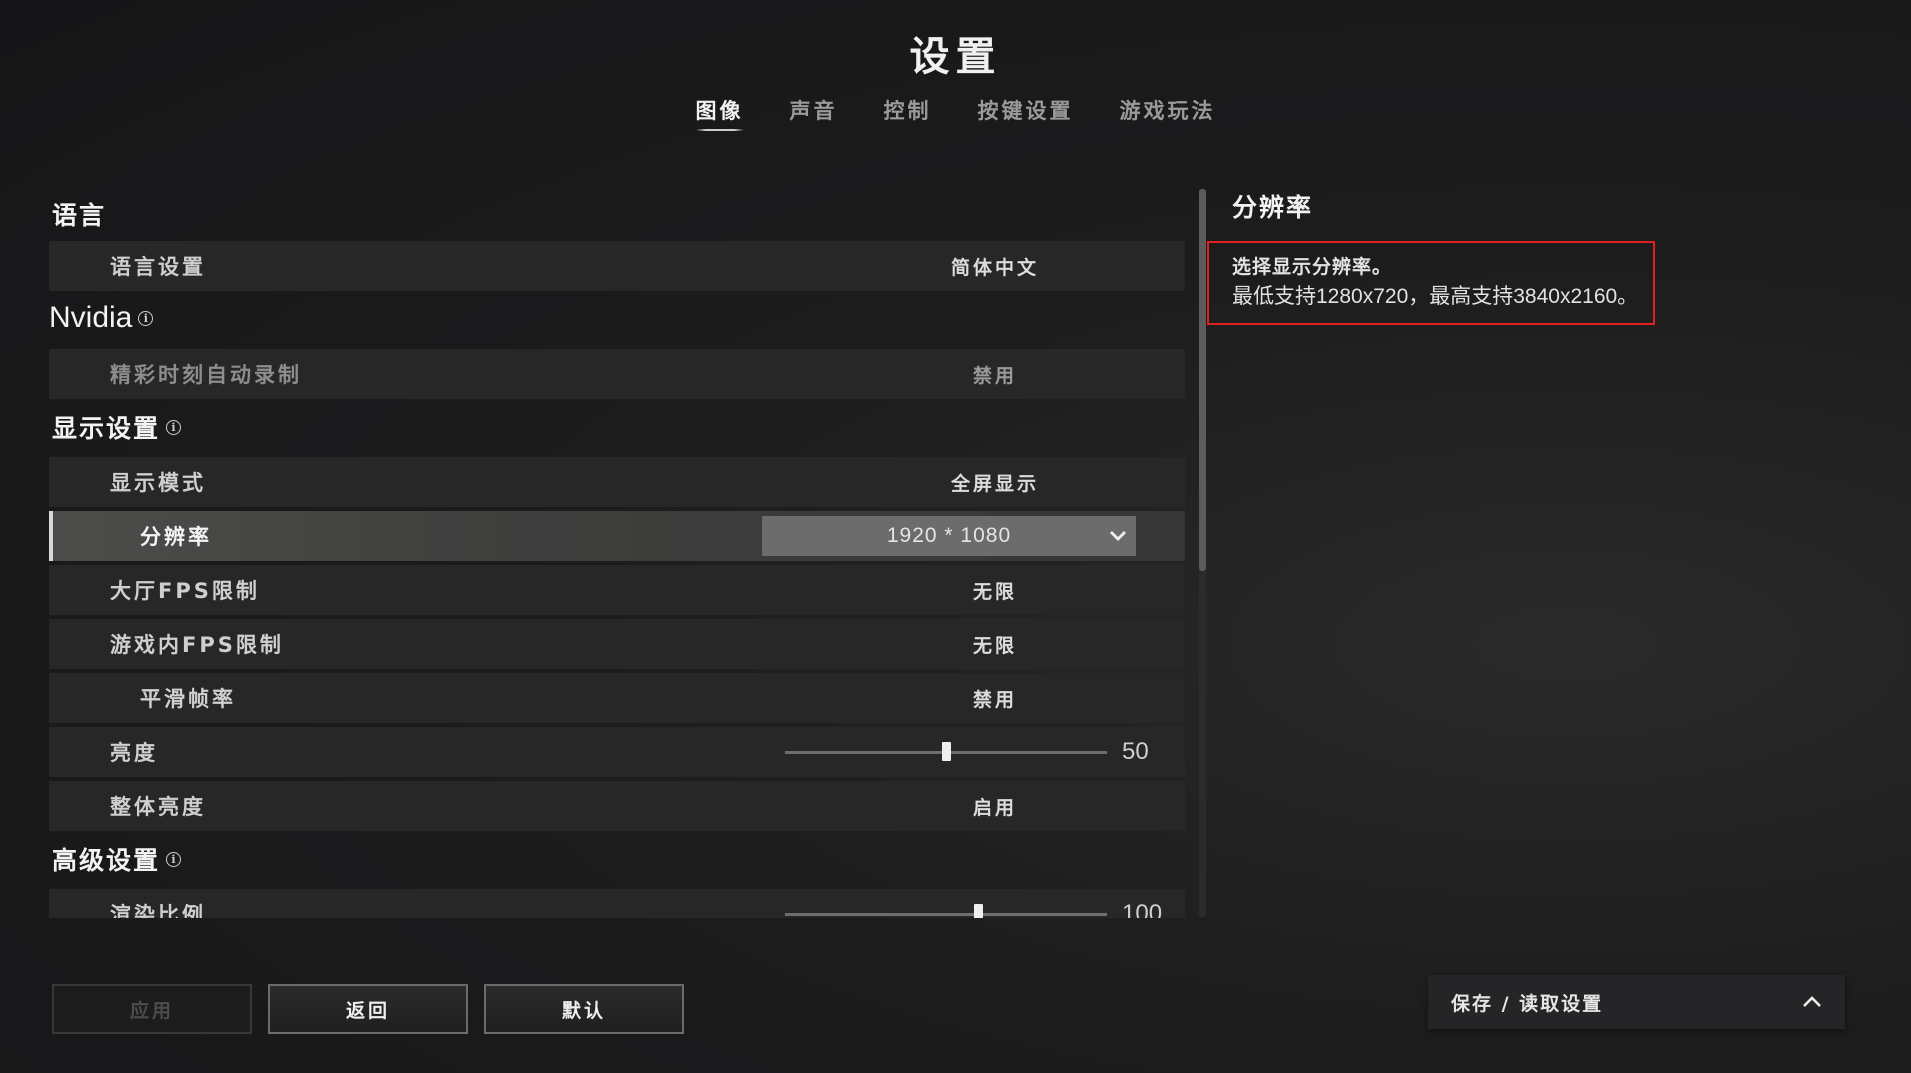 The width and height of the screenshot is (1911, 1073). Describe the element at coordinates (1435, 296) in the screenshot. I see `help-description-line-2: 最低支持1280x720，最高支持3840x2160。` at that location.